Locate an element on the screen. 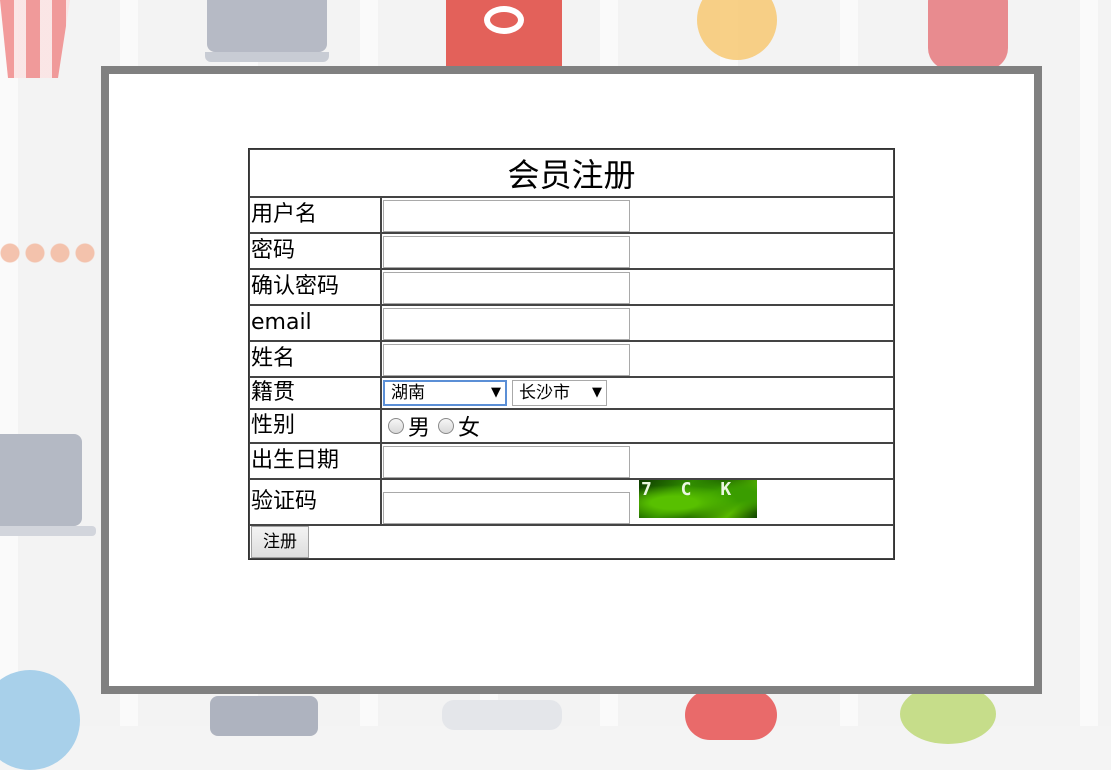 The width and height of the screenshot is (1111, 770). city-select: 长沙市 ▼ is located at coordinates (559, 393).